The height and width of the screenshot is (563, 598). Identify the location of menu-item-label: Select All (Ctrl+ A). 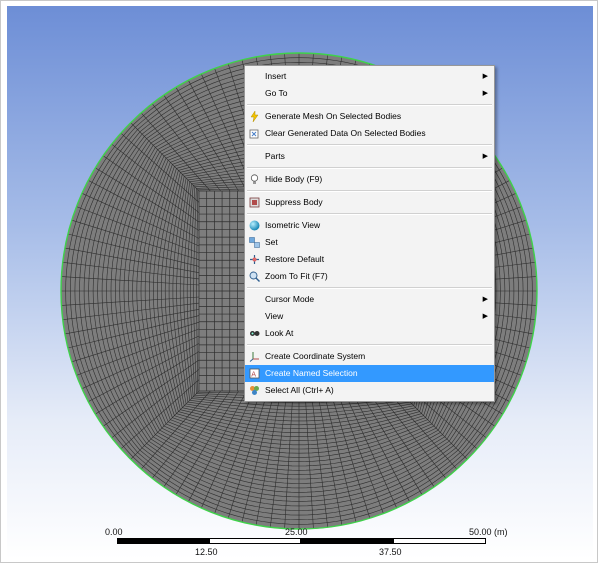
(299, 390).